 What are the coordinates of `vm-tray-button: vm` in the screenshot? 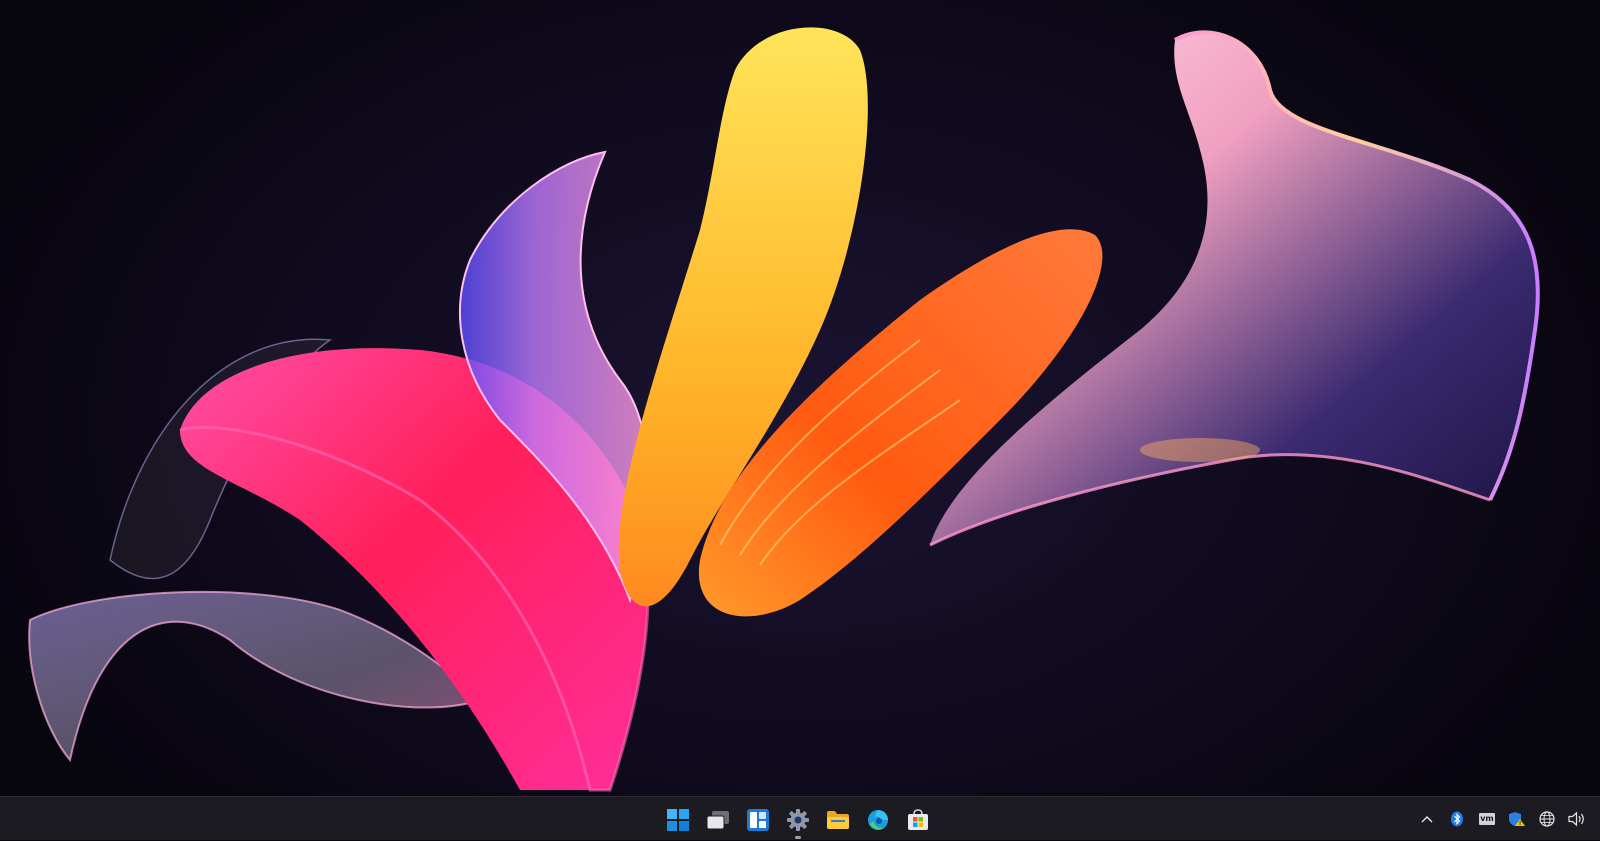 It's located at (1487, 819).